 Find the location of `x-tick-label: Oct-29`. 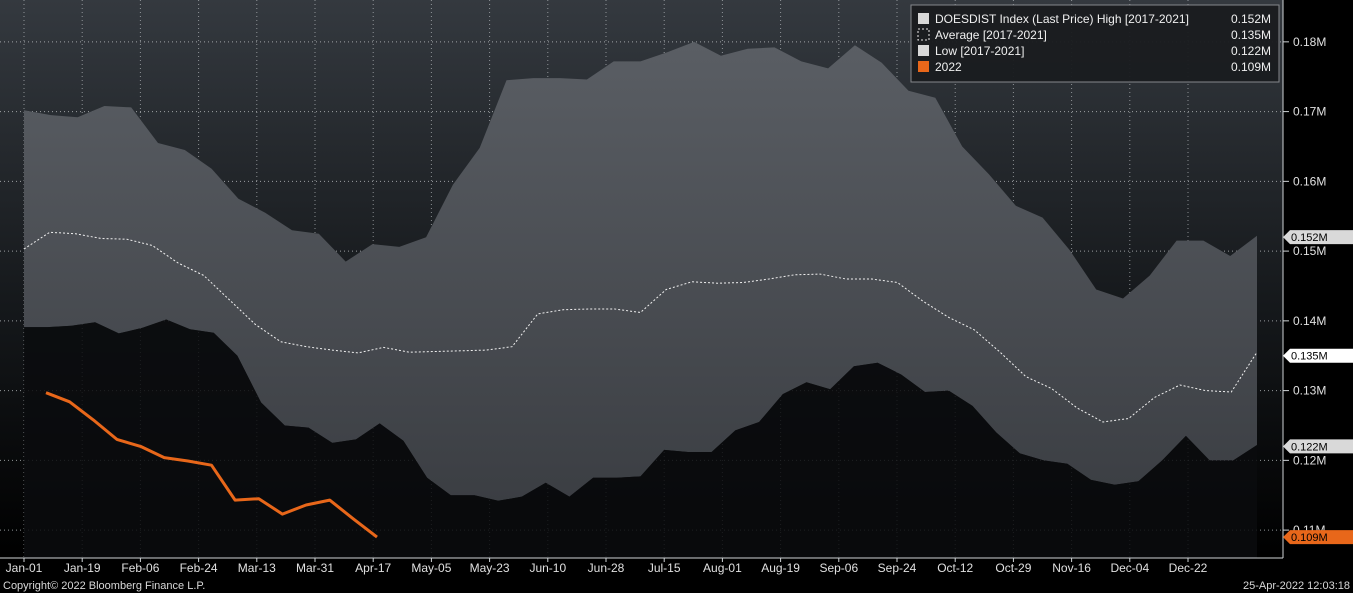

x-tick-label: Oct-29 is located at coordinates (1013, 568).